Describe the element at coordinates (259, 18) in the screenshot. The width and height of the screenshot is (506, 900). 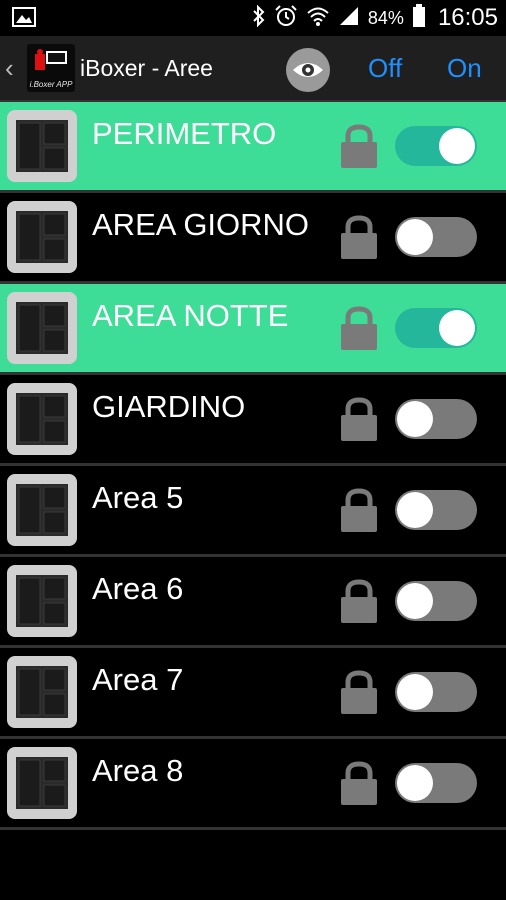
I see `bluetooth-icon` at that location.